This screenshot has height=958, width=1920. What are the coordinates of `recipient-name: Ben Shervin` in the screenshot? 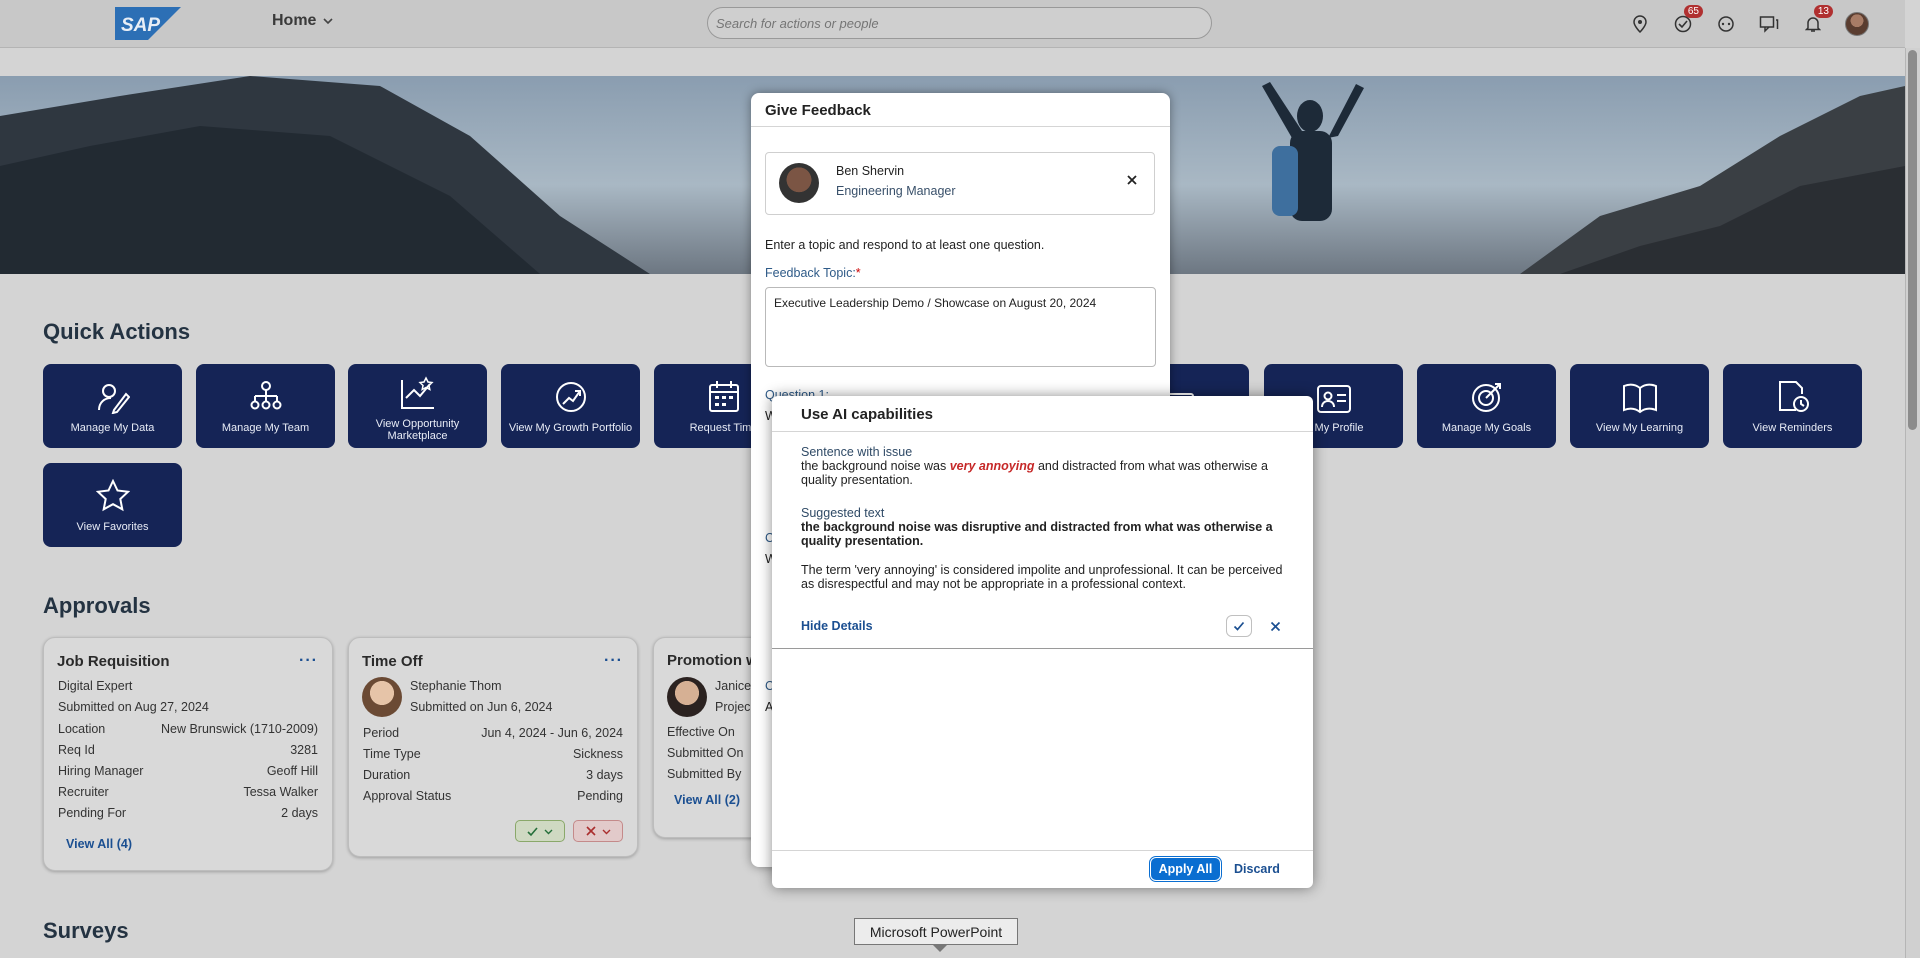 It's located at (870, 171).